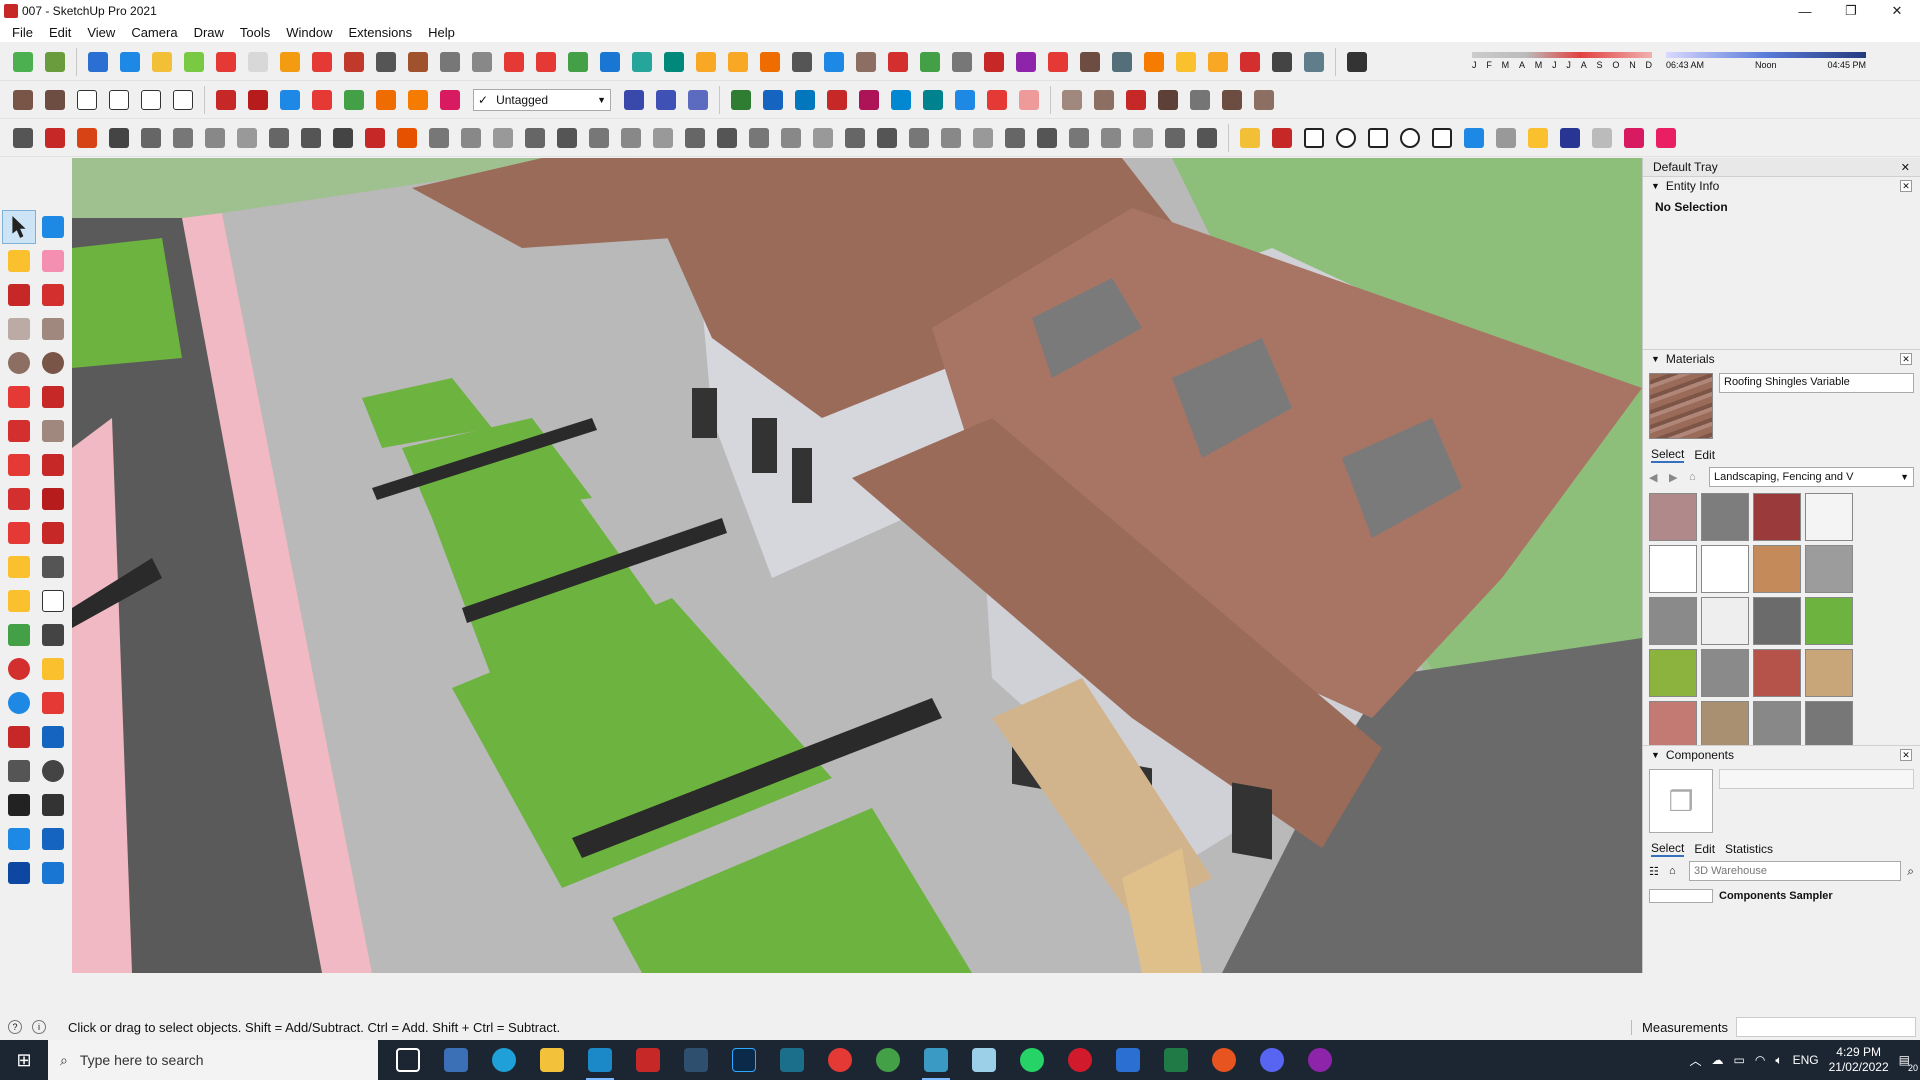 This screenshot has height=1080, width=1920. I want to click on menu-extensions: Extensions, so click(381, 32).